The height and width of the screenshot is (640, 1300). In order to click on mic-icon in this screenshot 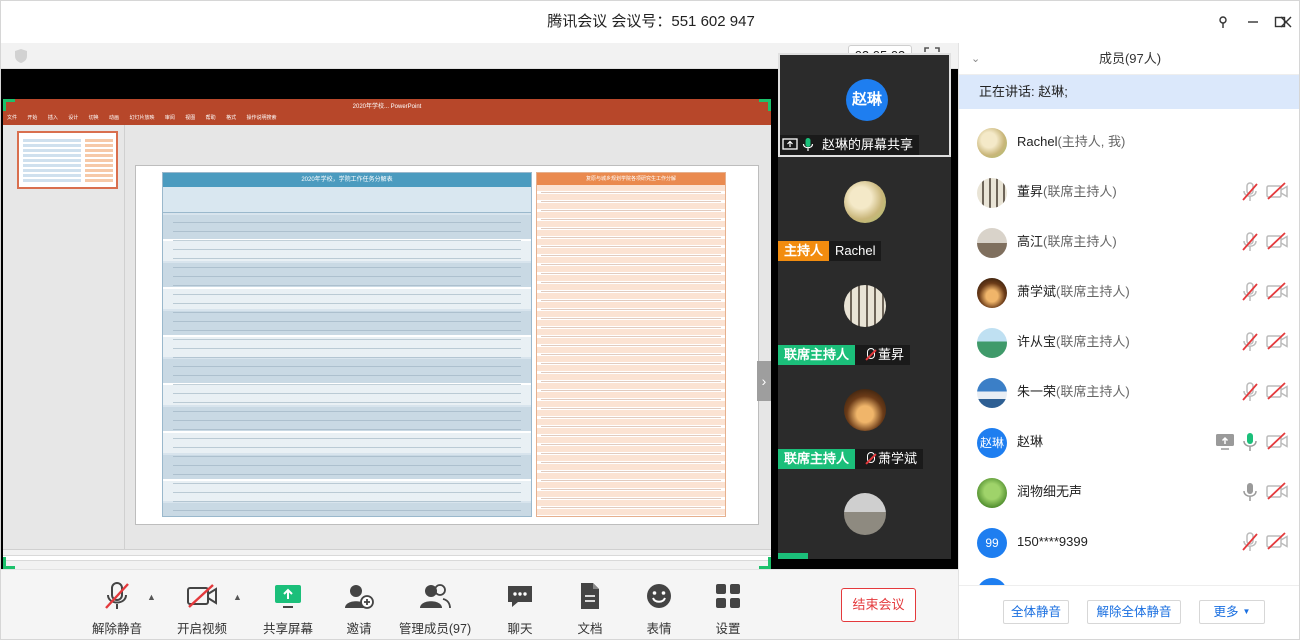, I will do `click(1250, 492)`.